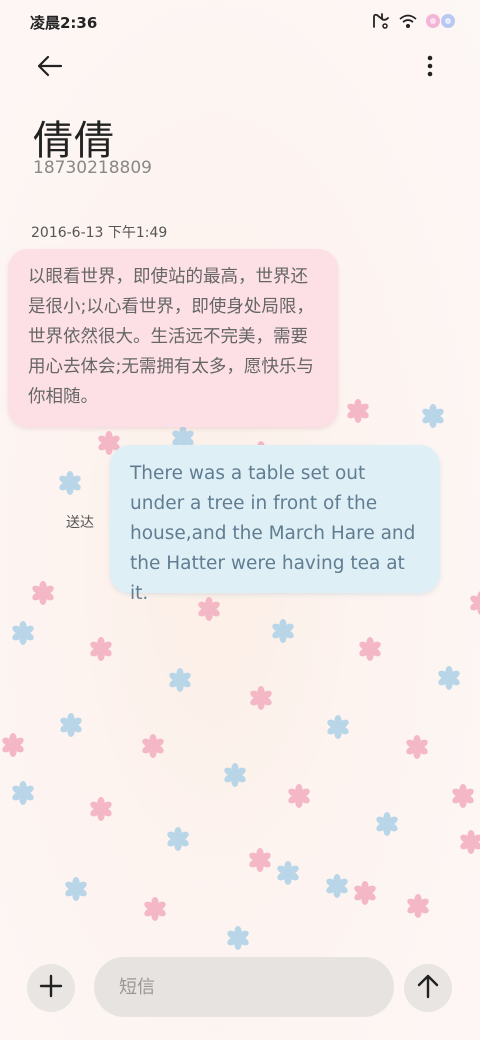 Image resolution: width=480 pixels, height=1040 pixels. I want to click on plus-icon, so click(51, 988).